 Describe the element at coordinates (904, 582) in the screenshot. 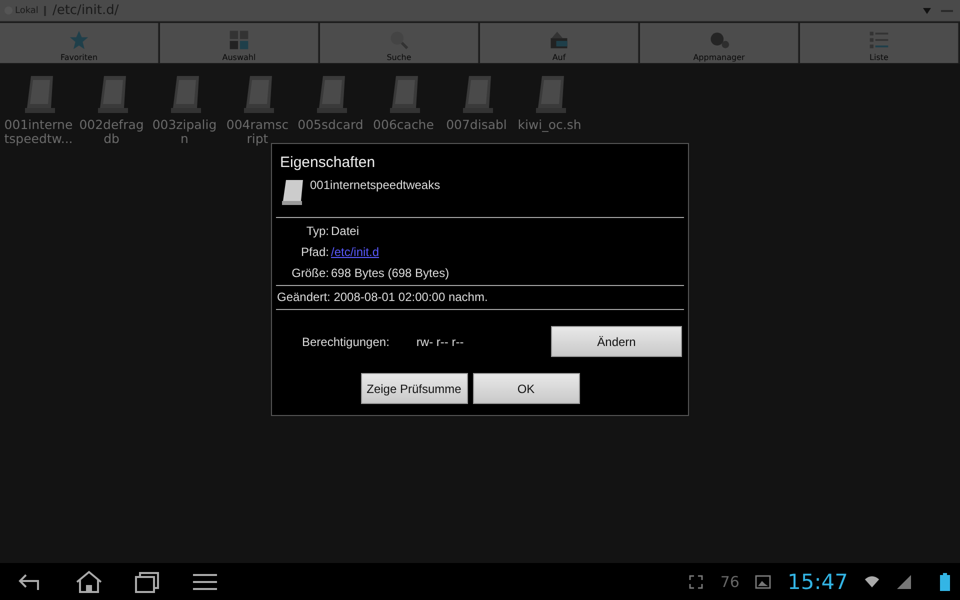

I see `signal-icon` at that location.